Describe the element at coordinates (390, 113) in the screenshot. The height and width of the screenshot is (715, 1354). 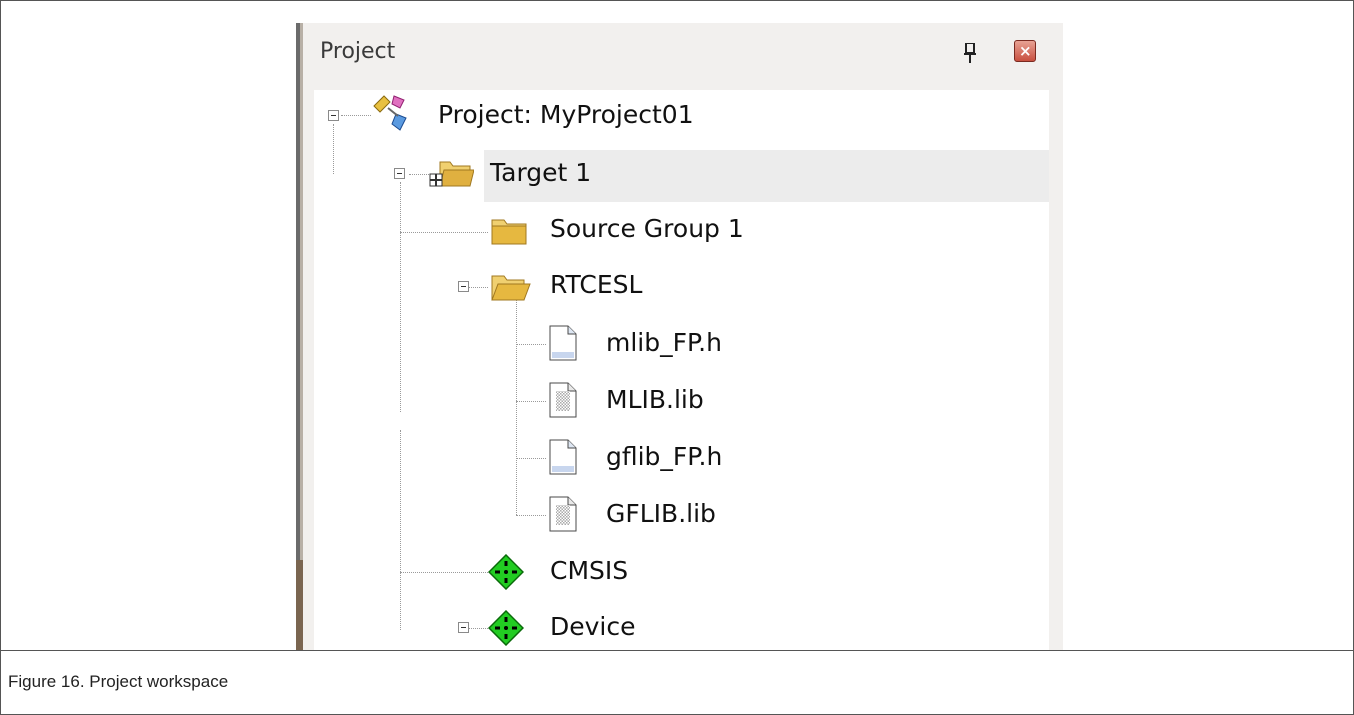
I see `project-icon` at that location.